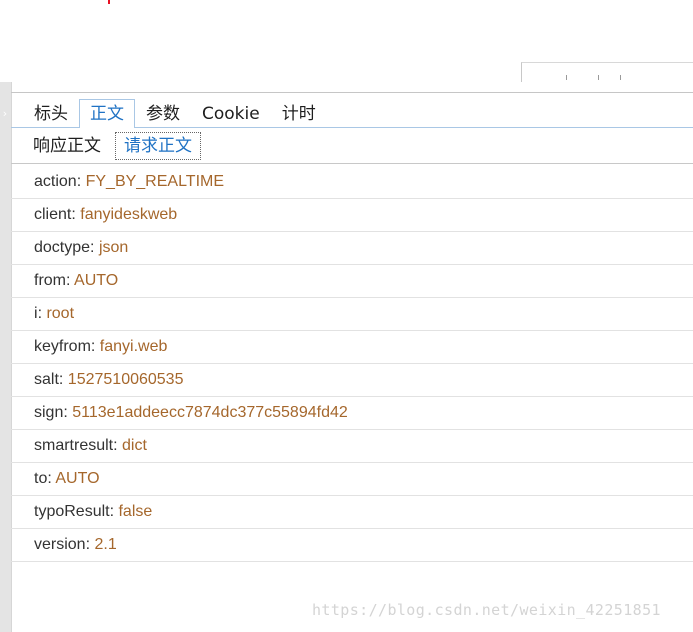 The image size is (693, 632). I want to click on tab-0: 标头, so click(51, 113).